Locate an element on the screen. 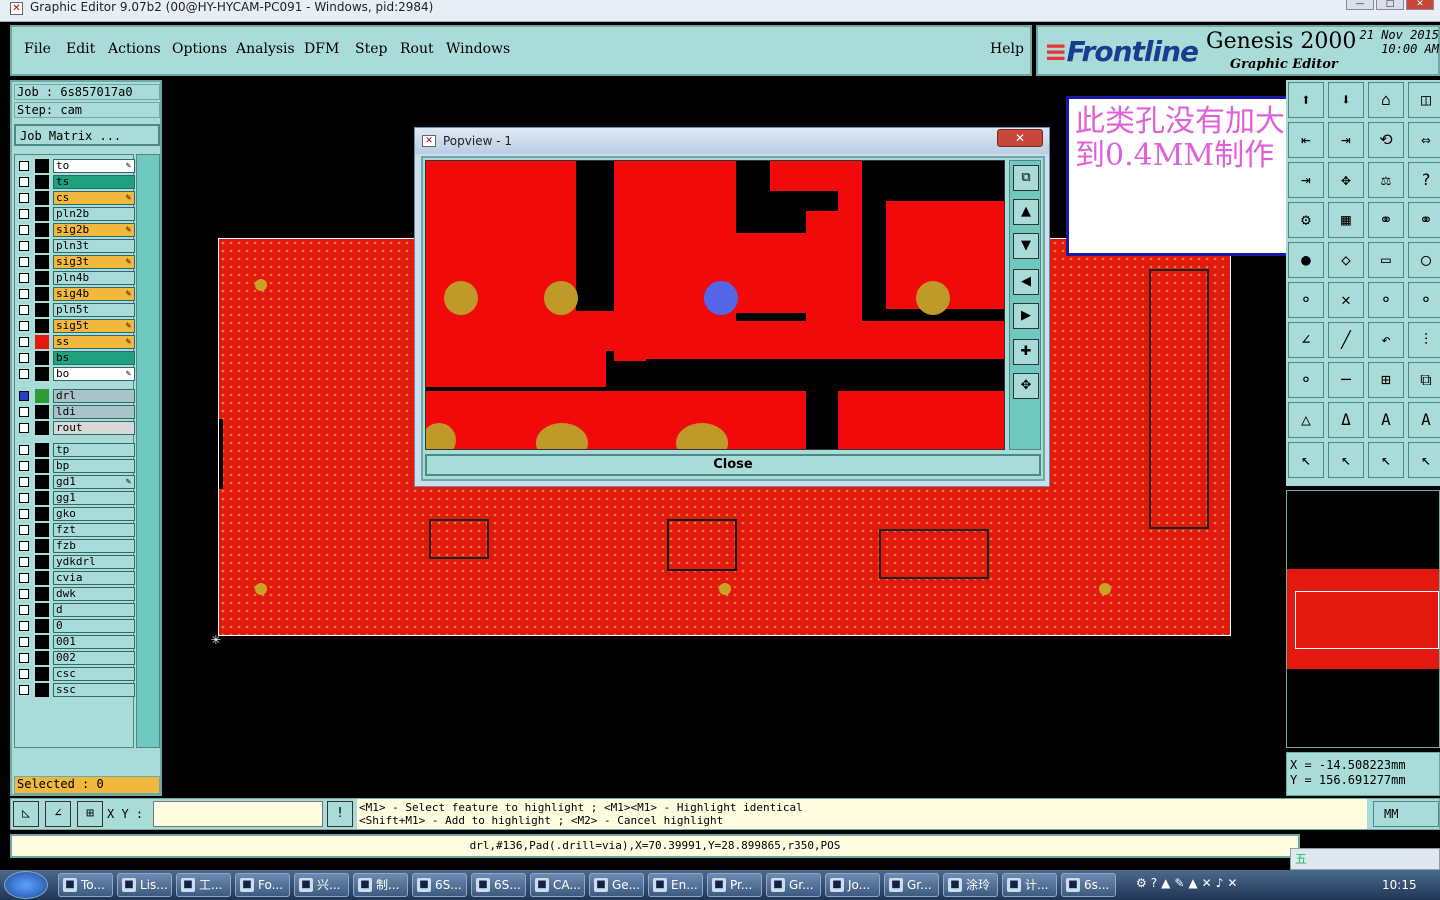  menu-options: Options is located at coordinates (199, 49).